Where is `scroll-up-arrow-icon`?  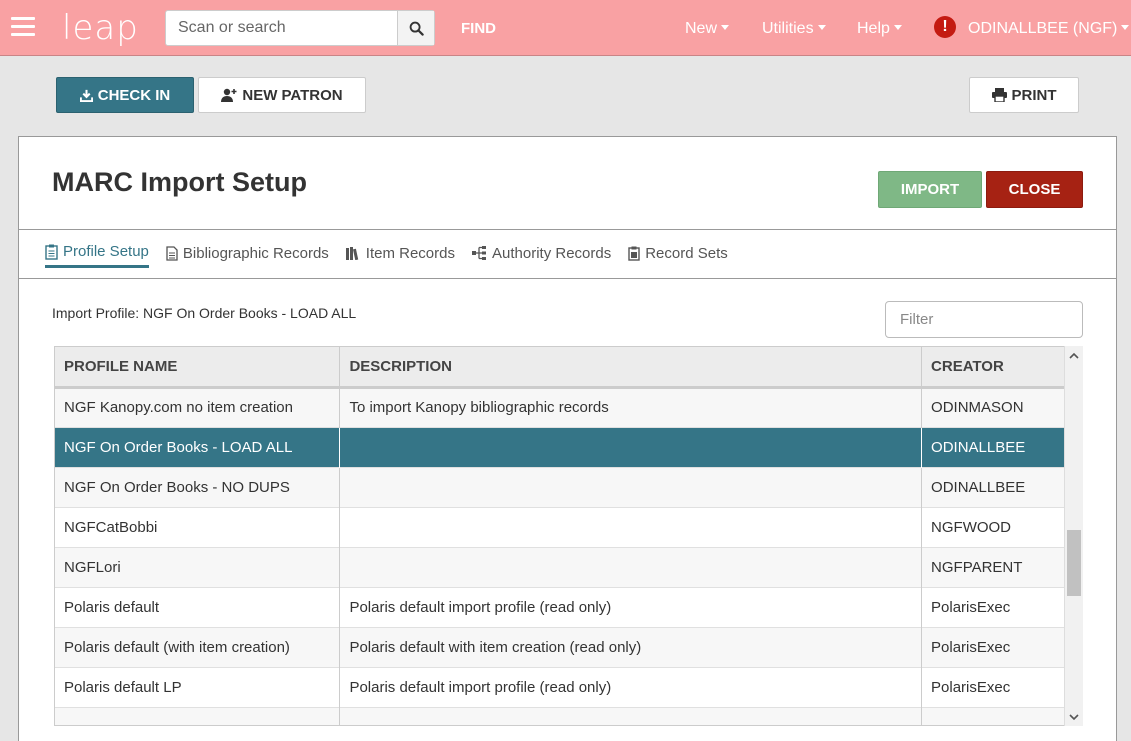
scroll-up-arrow-icon is located at coordinates (1074, 355).